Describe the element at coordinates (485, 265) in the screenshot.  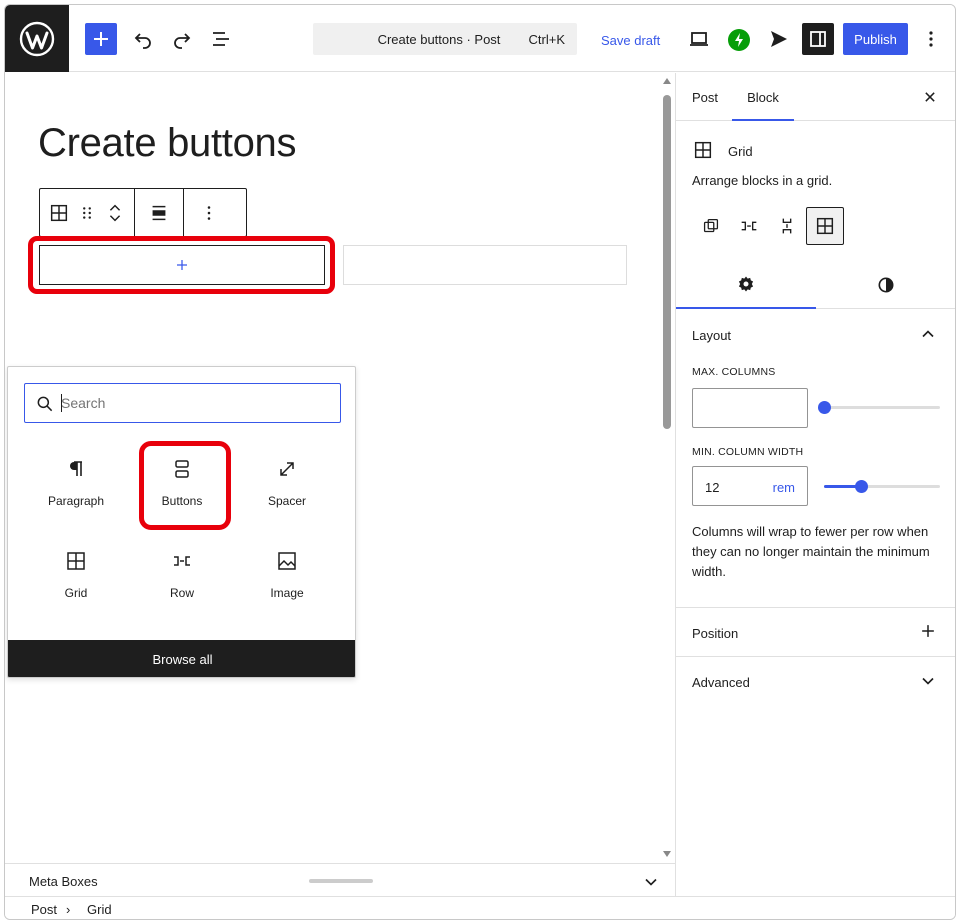
I see `grid-cell-empty` at that location.